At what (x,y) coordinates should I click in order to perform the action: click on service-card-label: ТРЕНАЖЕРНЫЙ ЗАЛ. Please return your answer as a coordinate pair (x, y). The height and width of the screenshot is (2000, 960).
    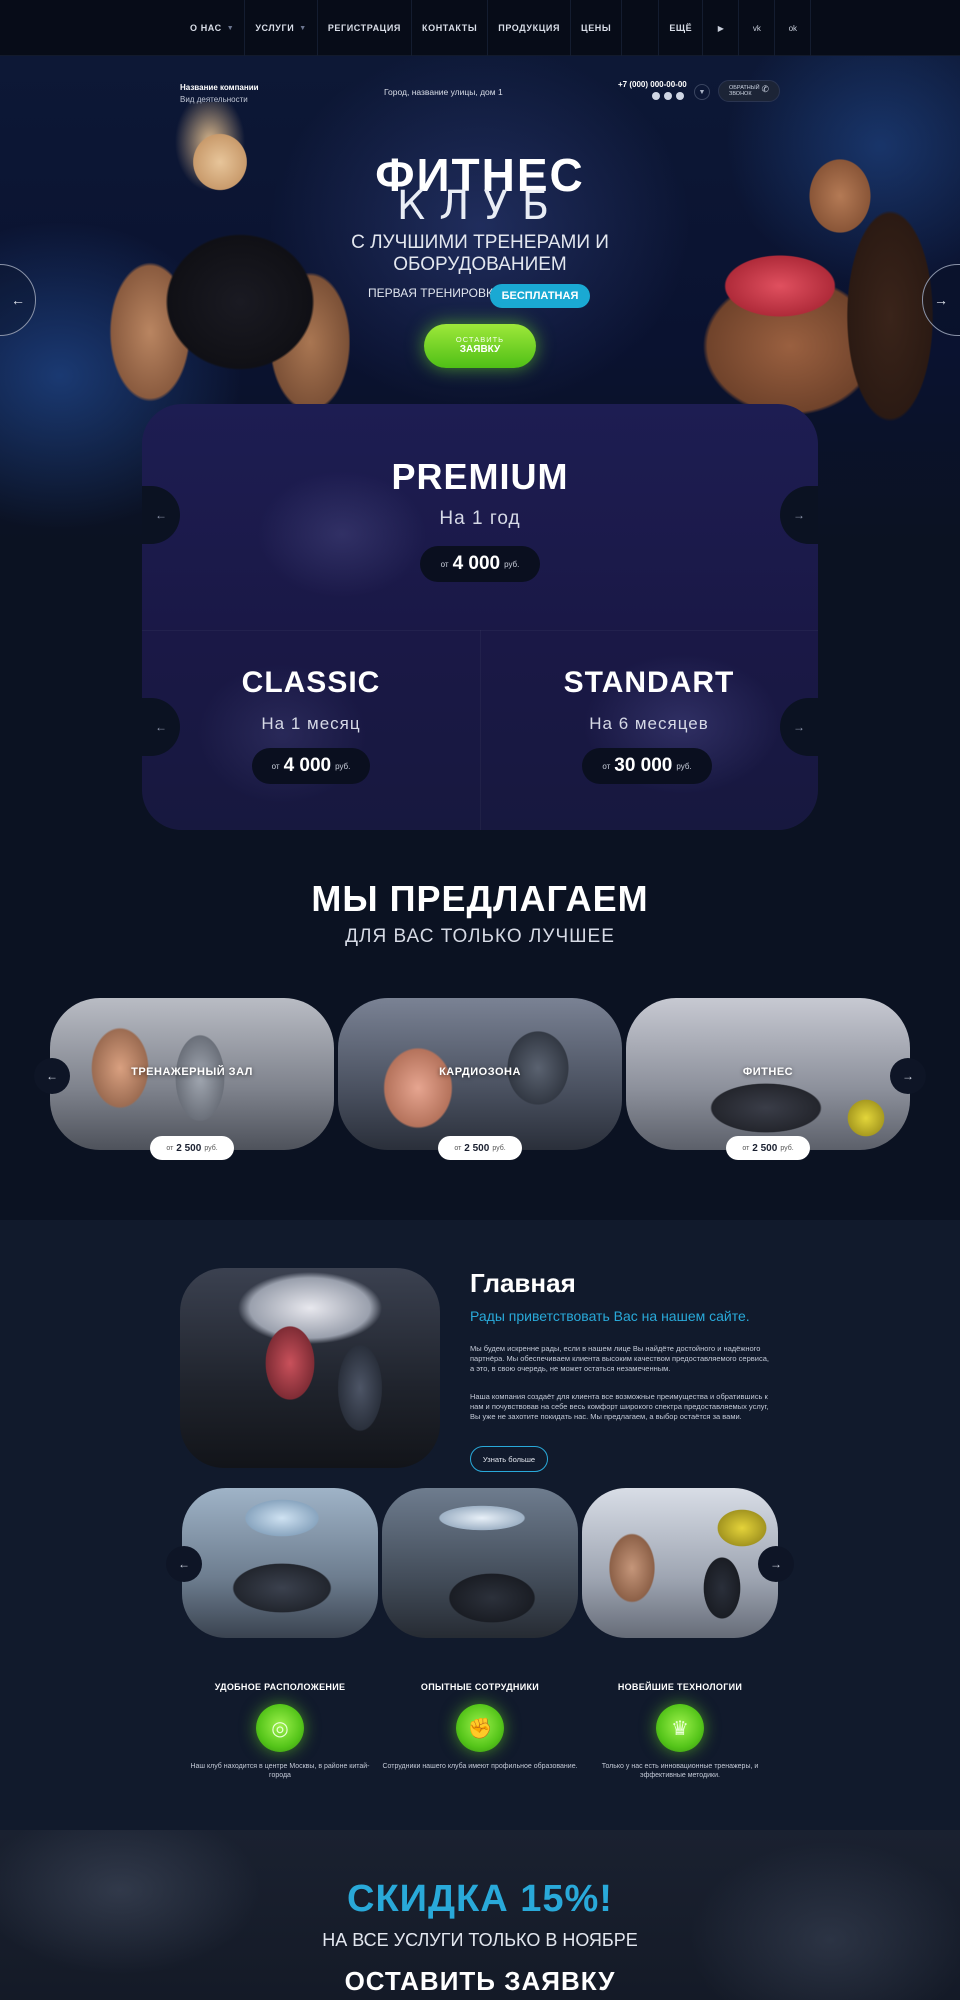
    Looking at the image, I should click on (192, 1072).